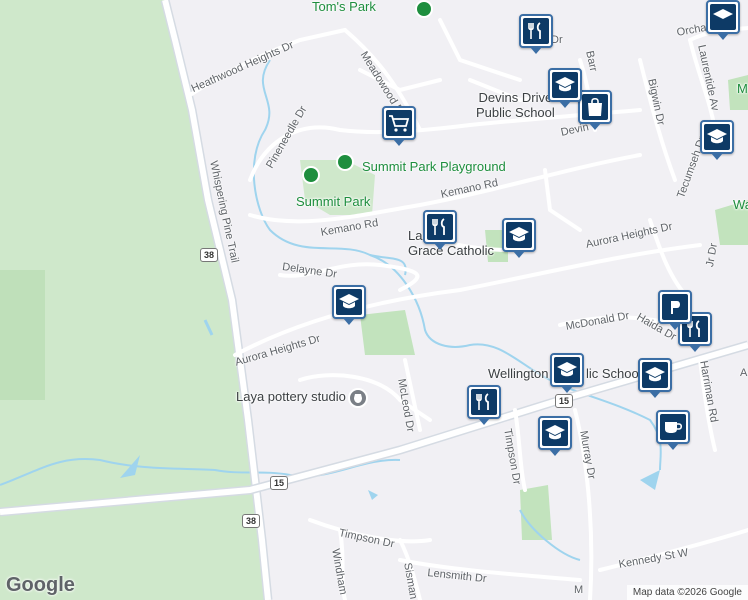  I want to click on shopping-bag-icon, so click(595, 107).